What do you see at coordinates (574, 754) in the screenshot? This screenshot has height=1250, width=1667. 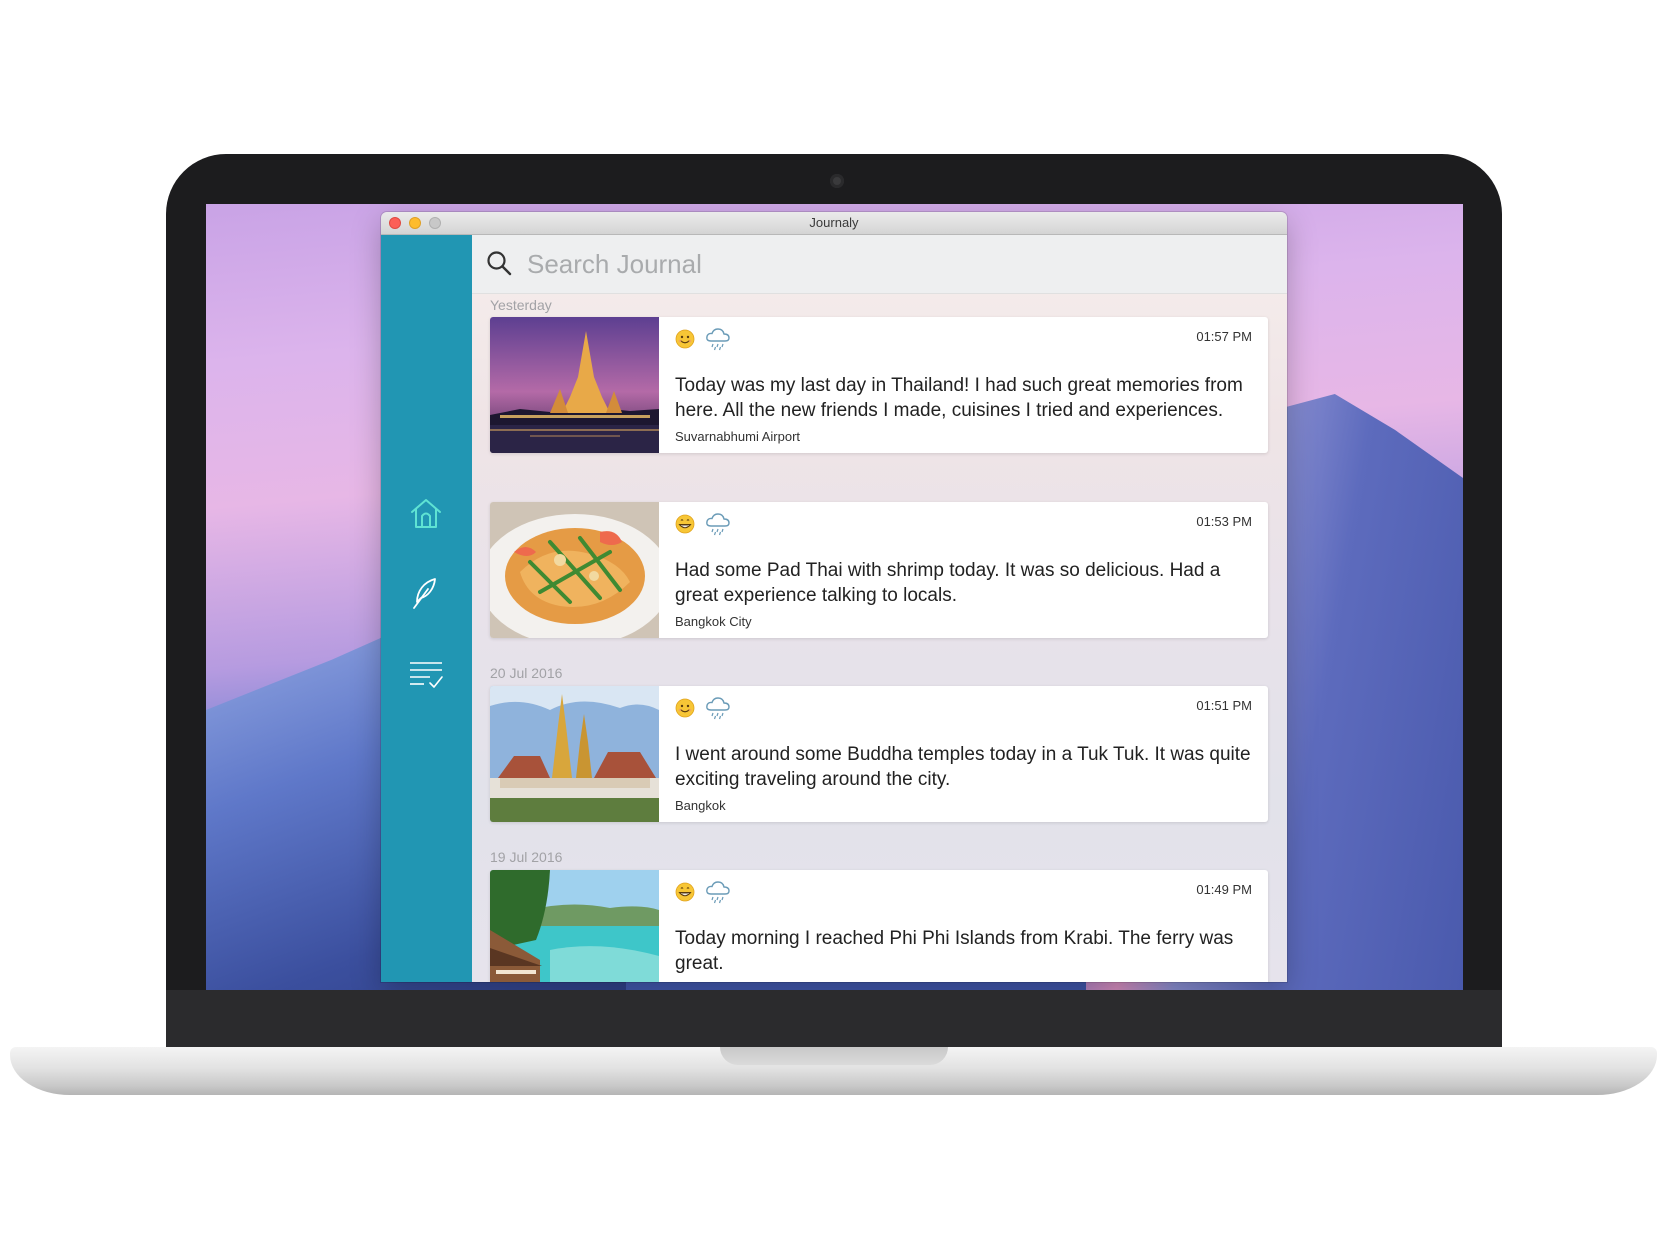 I see `entry-photo-buddha-temple` at bounding box center [574, 754].